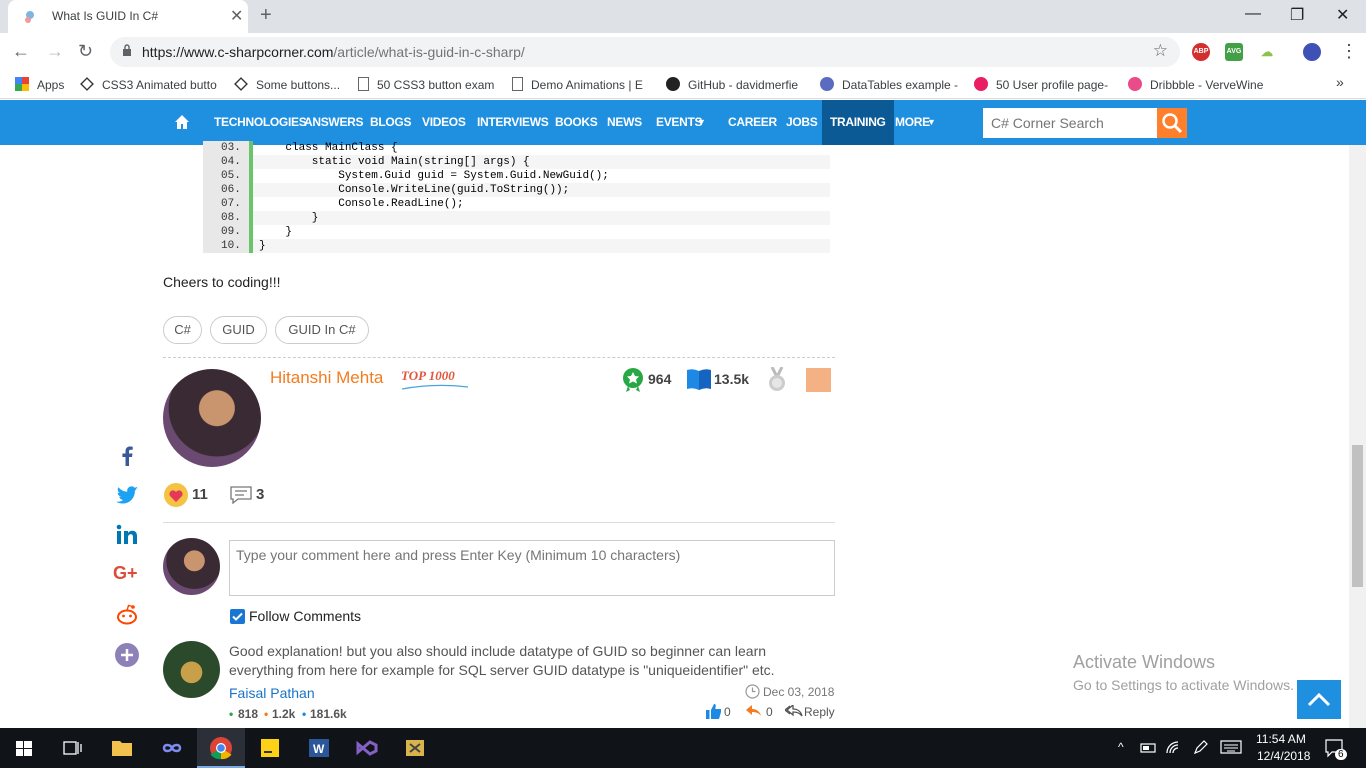 The image size is (1366, 773). I want to click on start-button, so click(24, 748).